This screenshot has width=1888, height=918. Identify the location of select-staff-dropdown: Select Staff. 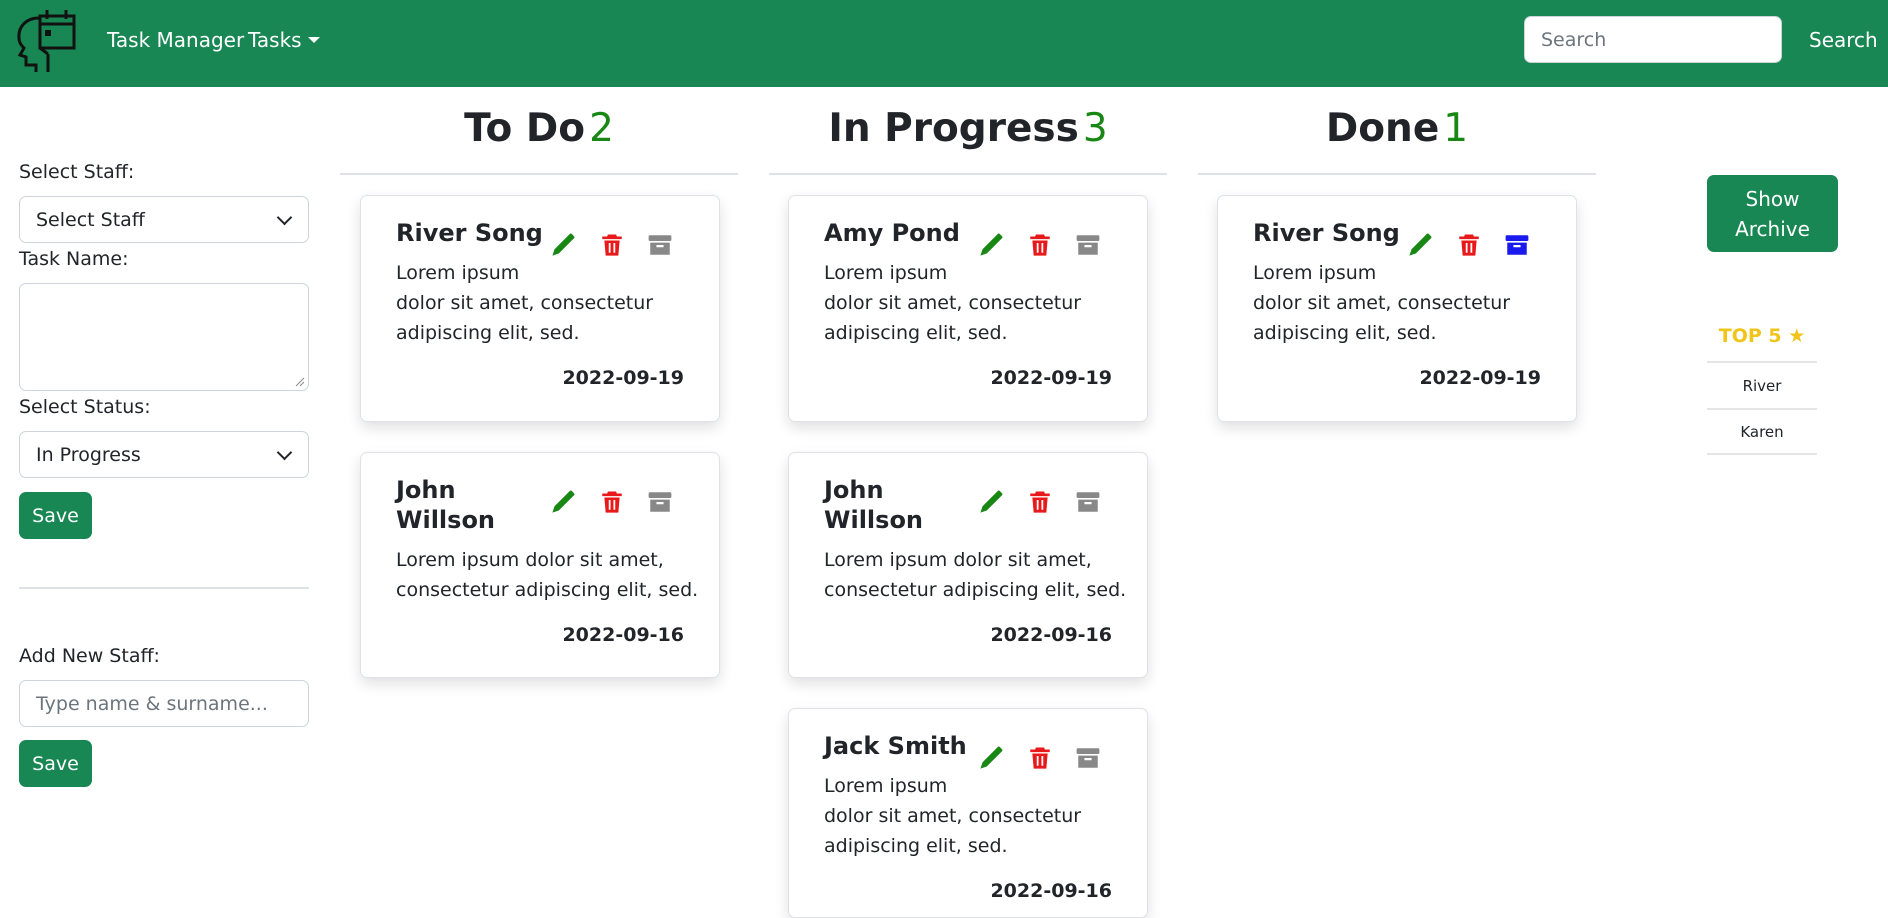
(164, 219).